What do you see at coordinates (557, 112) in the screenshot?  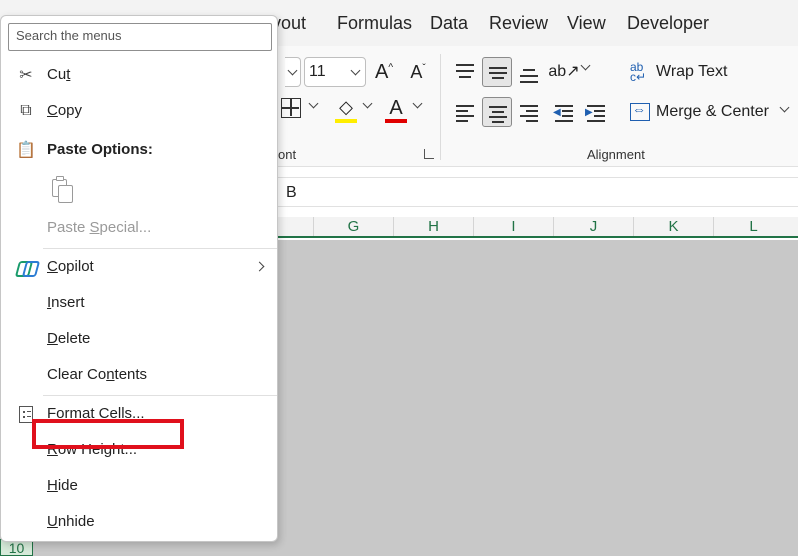 I see `arrow-left-icon: ◀` at bounding box center [557, 112].